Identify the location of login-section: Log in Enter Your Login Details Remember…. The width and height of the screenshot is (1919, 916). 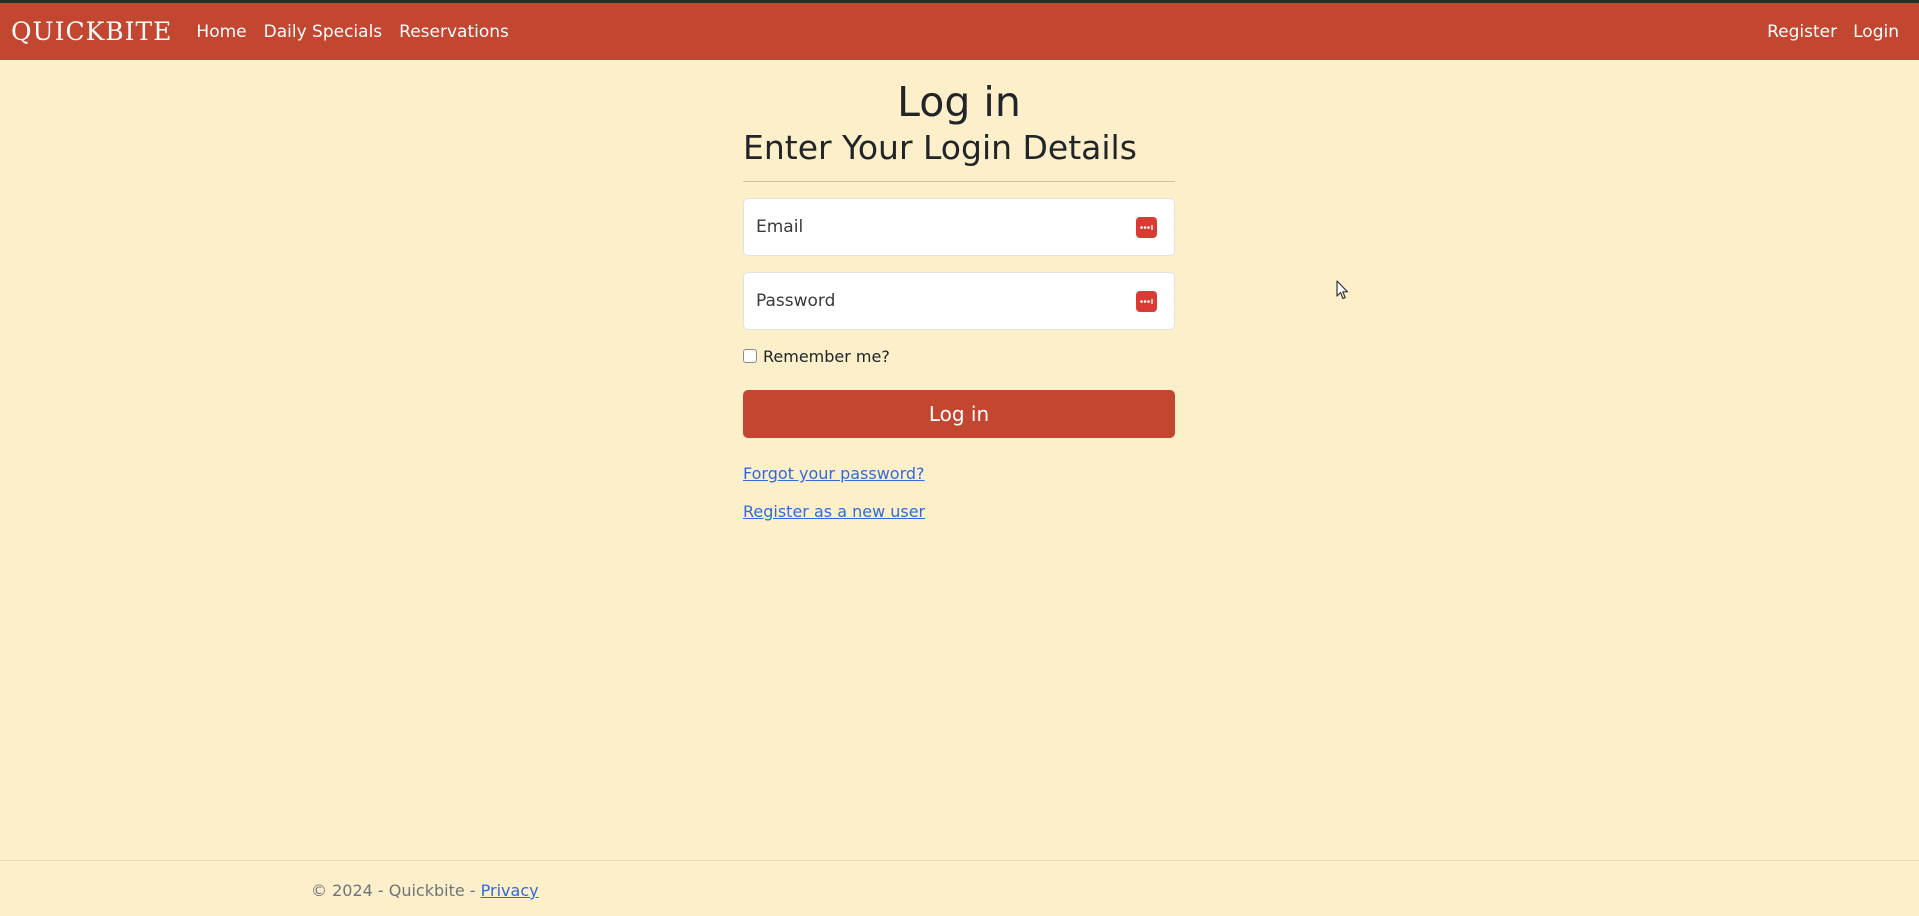
(959, 300).